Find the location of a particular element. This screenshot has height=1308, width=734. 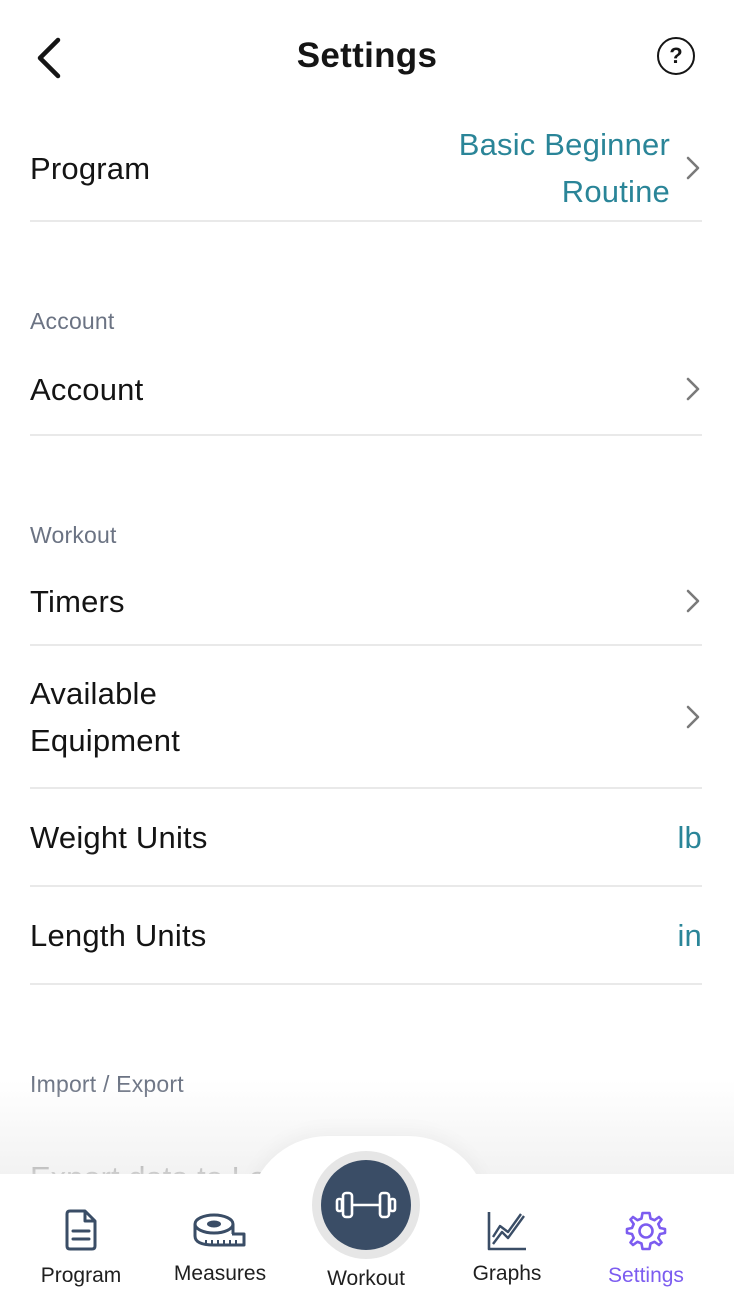

timers-row-label: Timers is located at coordinates (77, 601).